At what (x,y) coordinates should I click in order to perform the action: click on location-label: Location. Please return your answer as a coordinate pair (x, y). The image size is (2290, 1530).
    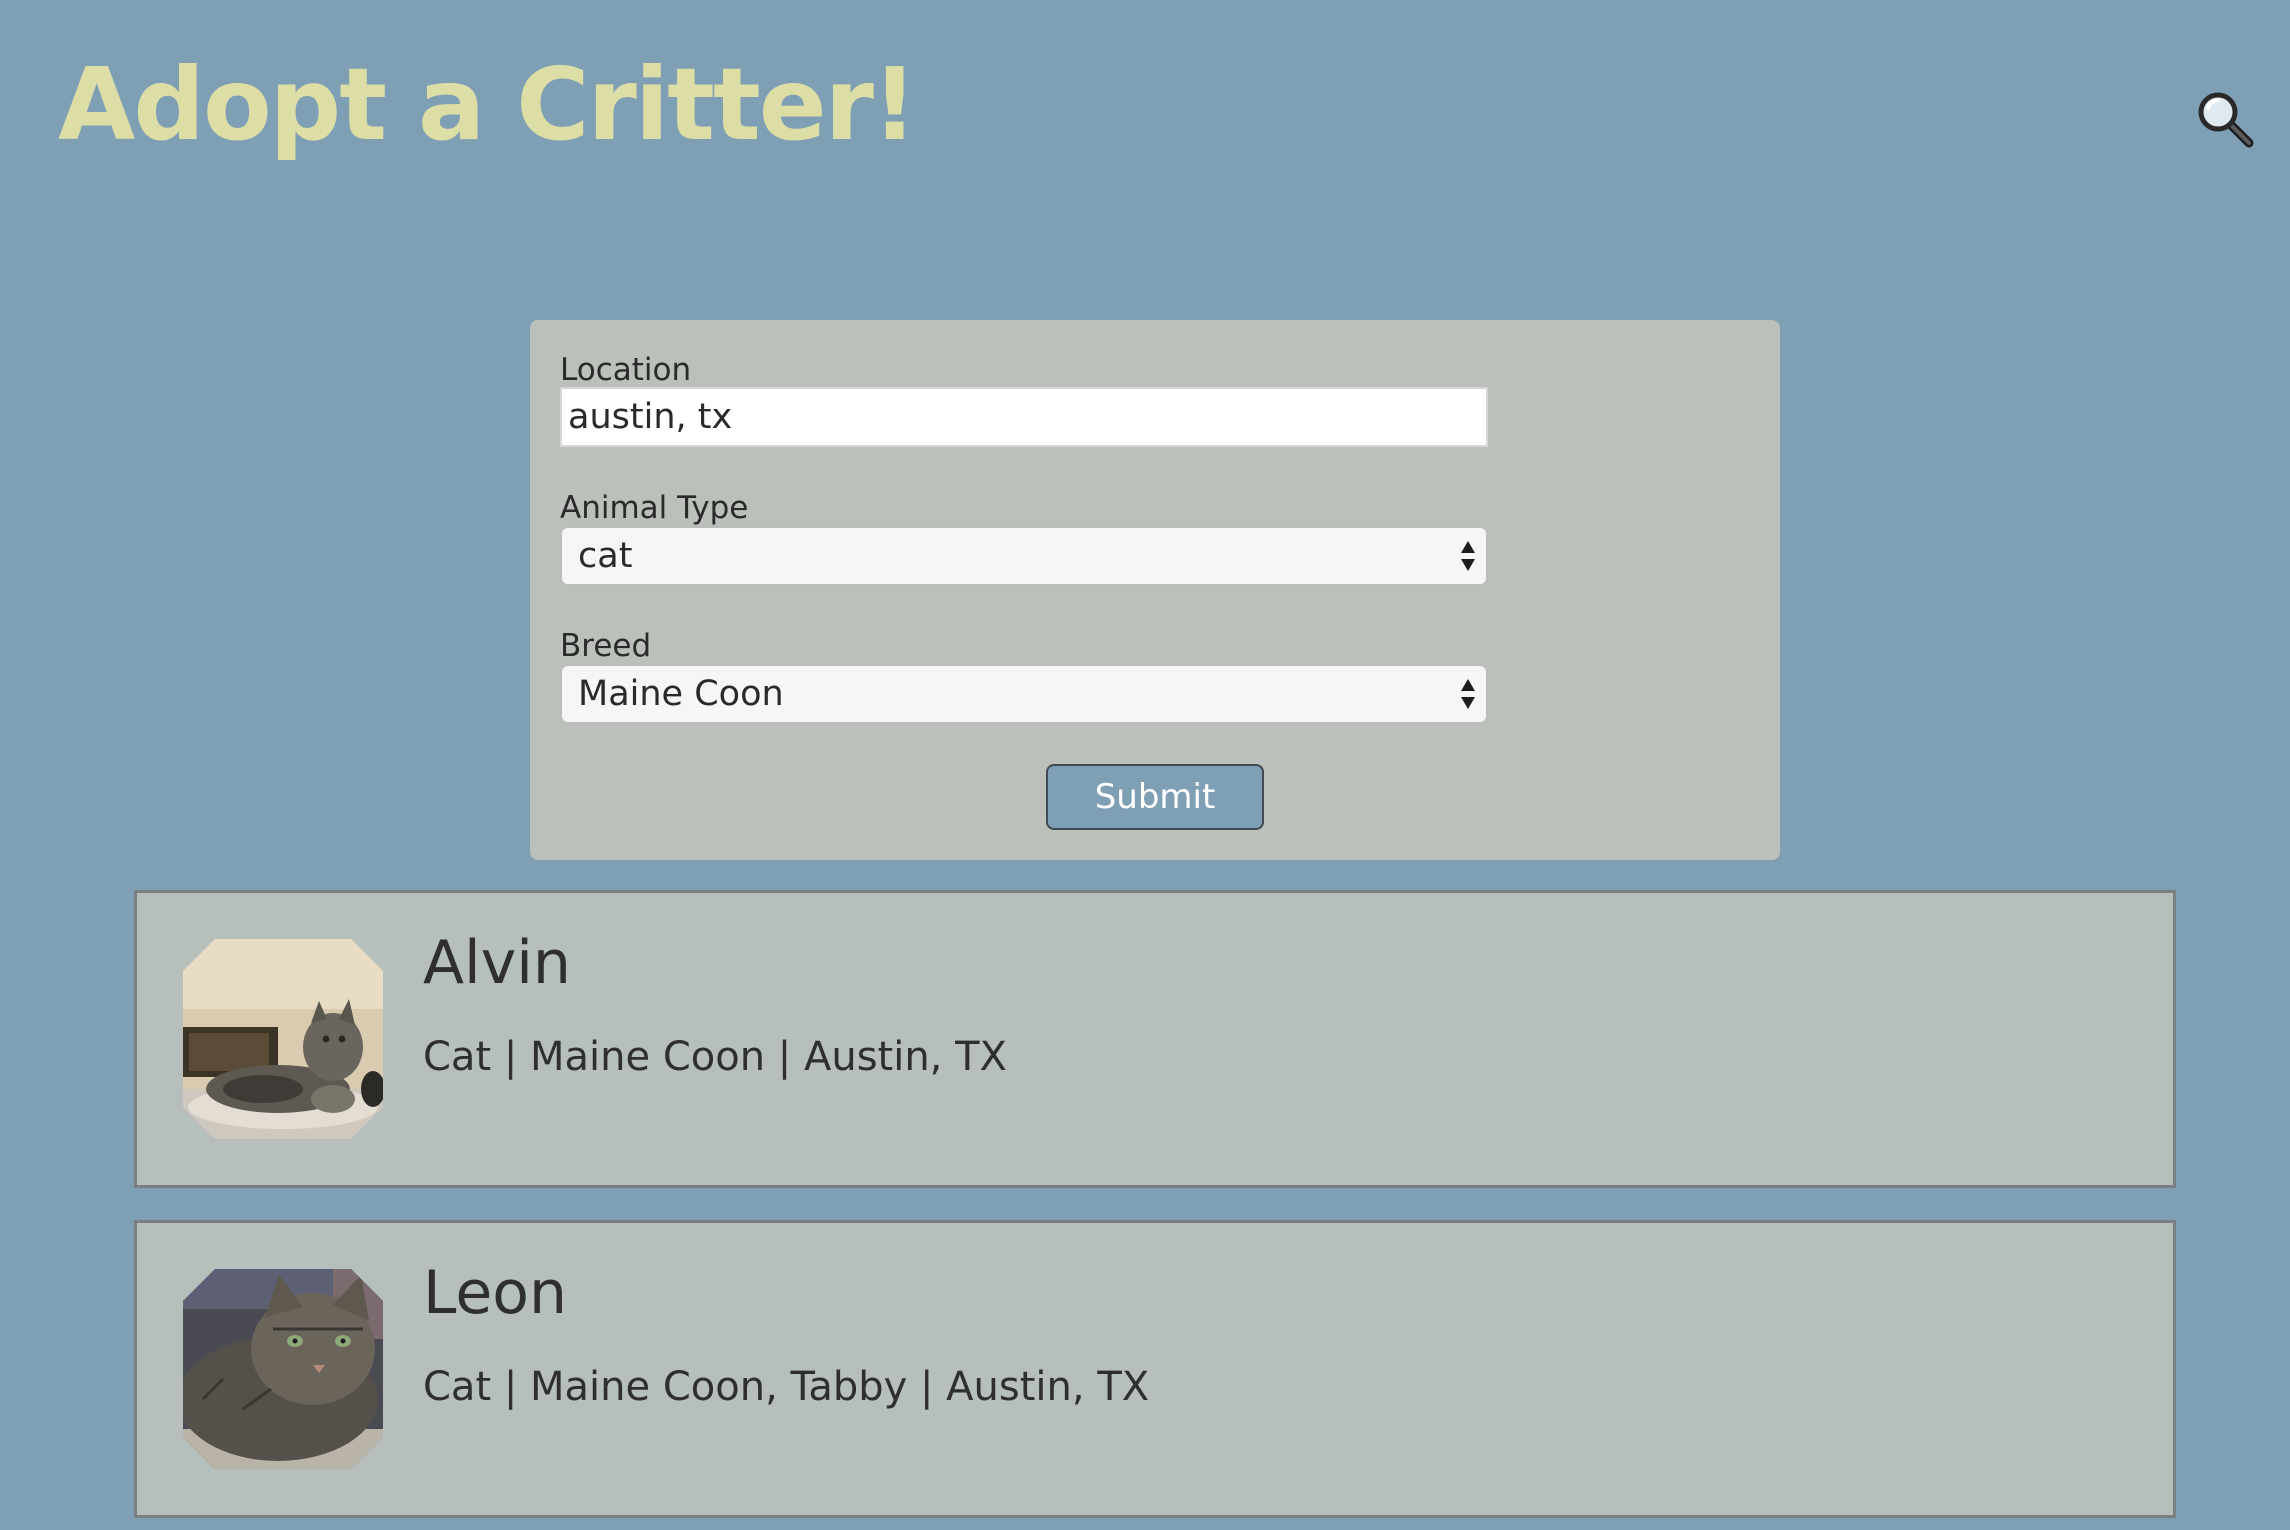
    Looking at the image, I should click on (626, 370).